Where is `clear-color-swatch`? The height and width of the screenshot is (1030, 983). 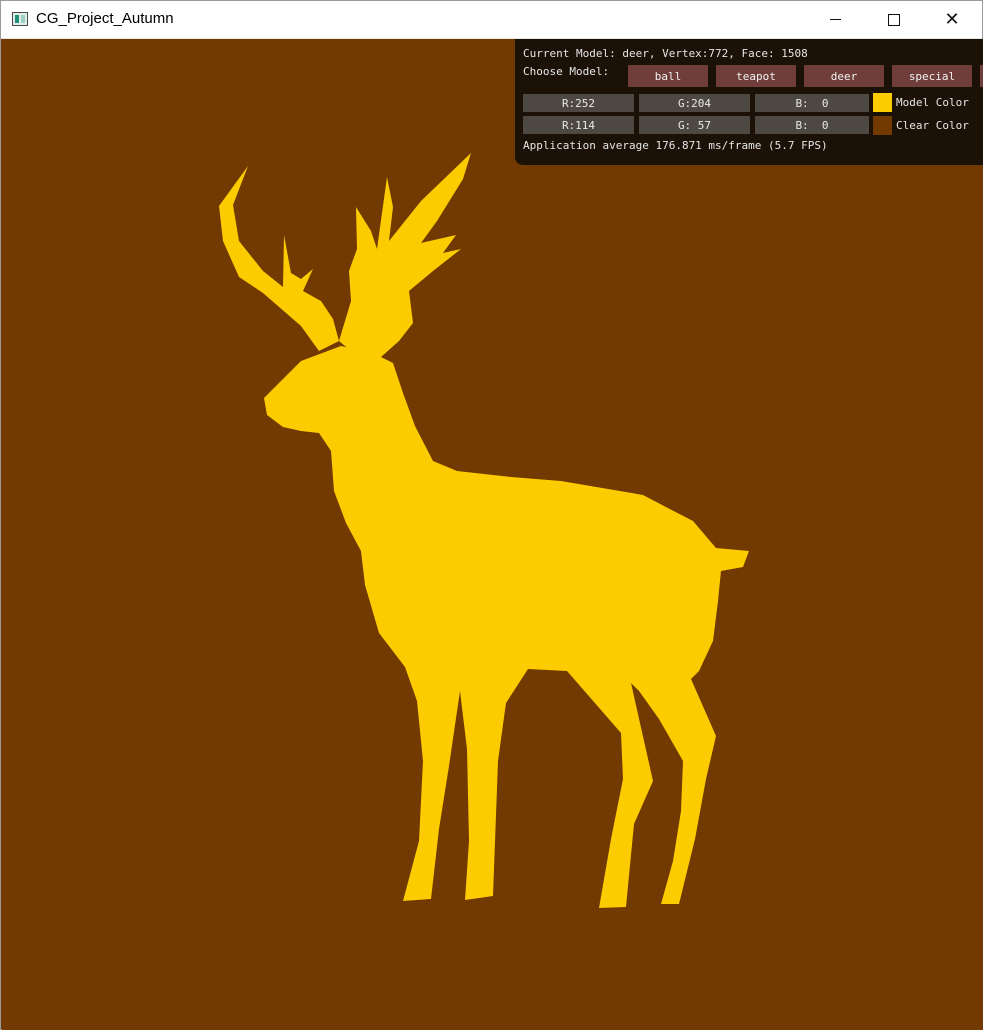
clear-color-swatch is located at coordinates (882, 125).